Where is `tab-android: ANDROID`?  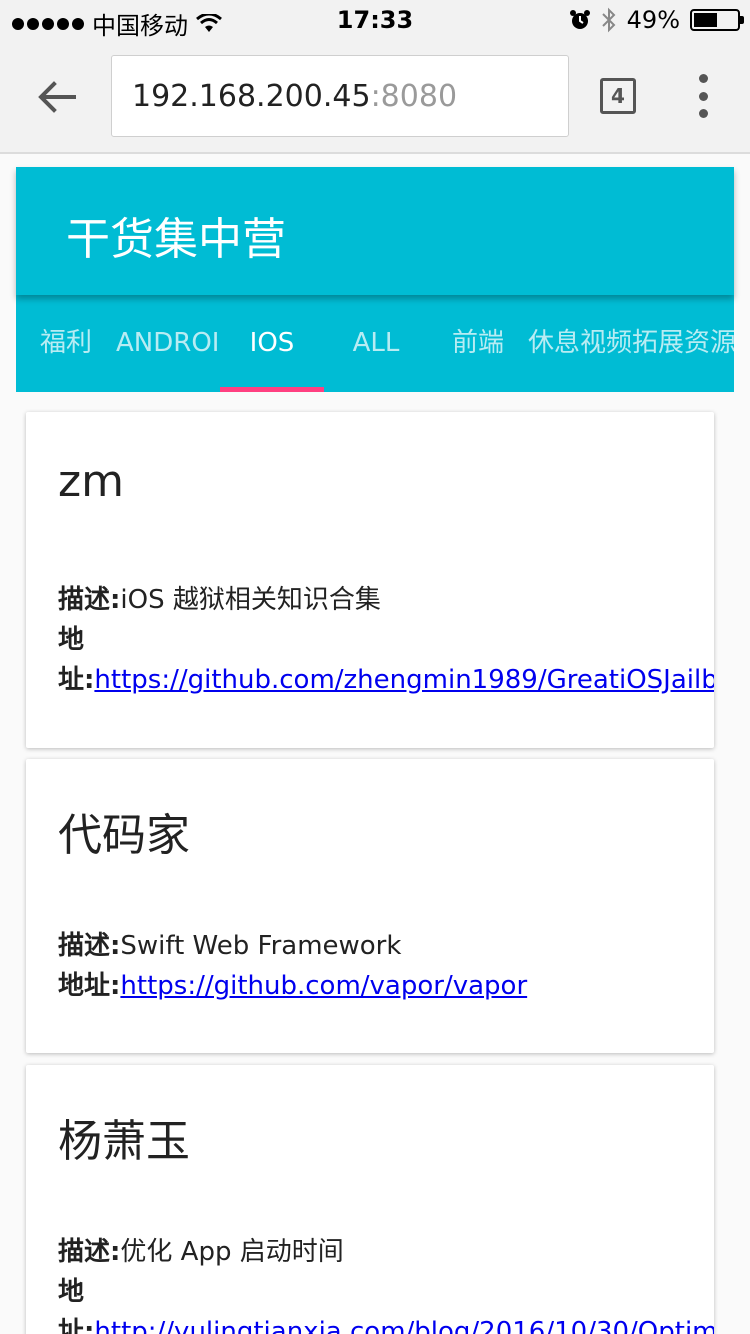 tab-android: ANDROID is located at coordinates (168, 343).